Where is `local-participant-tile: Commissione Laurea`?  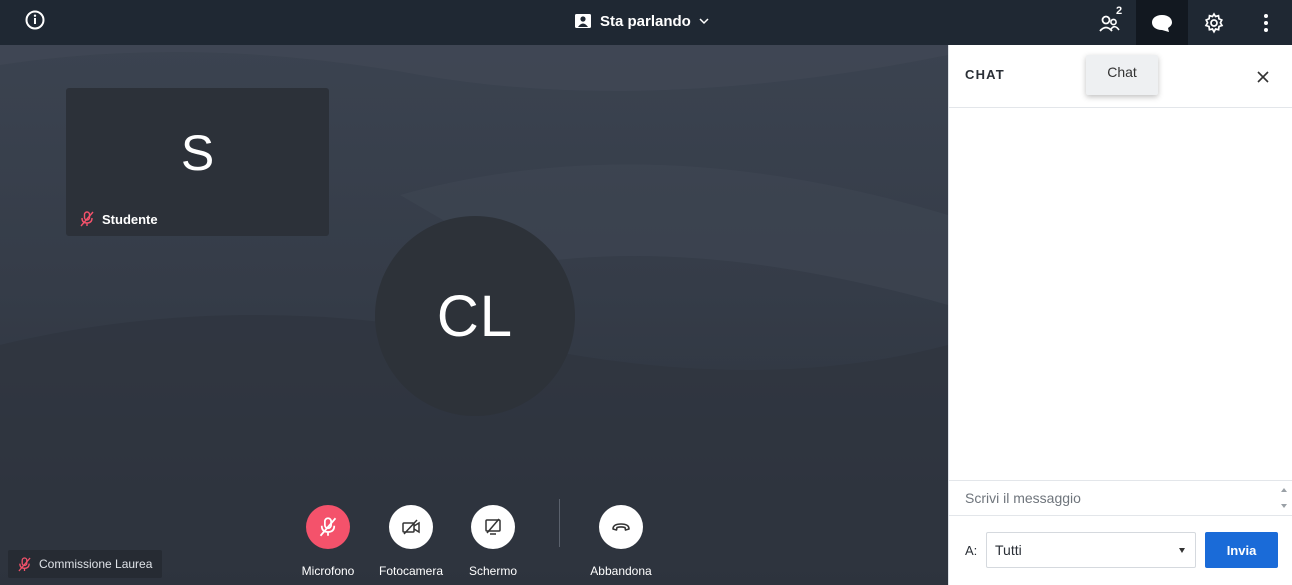
local-participant-tile: Commissione Laurea is located at coordinates (85, 564).